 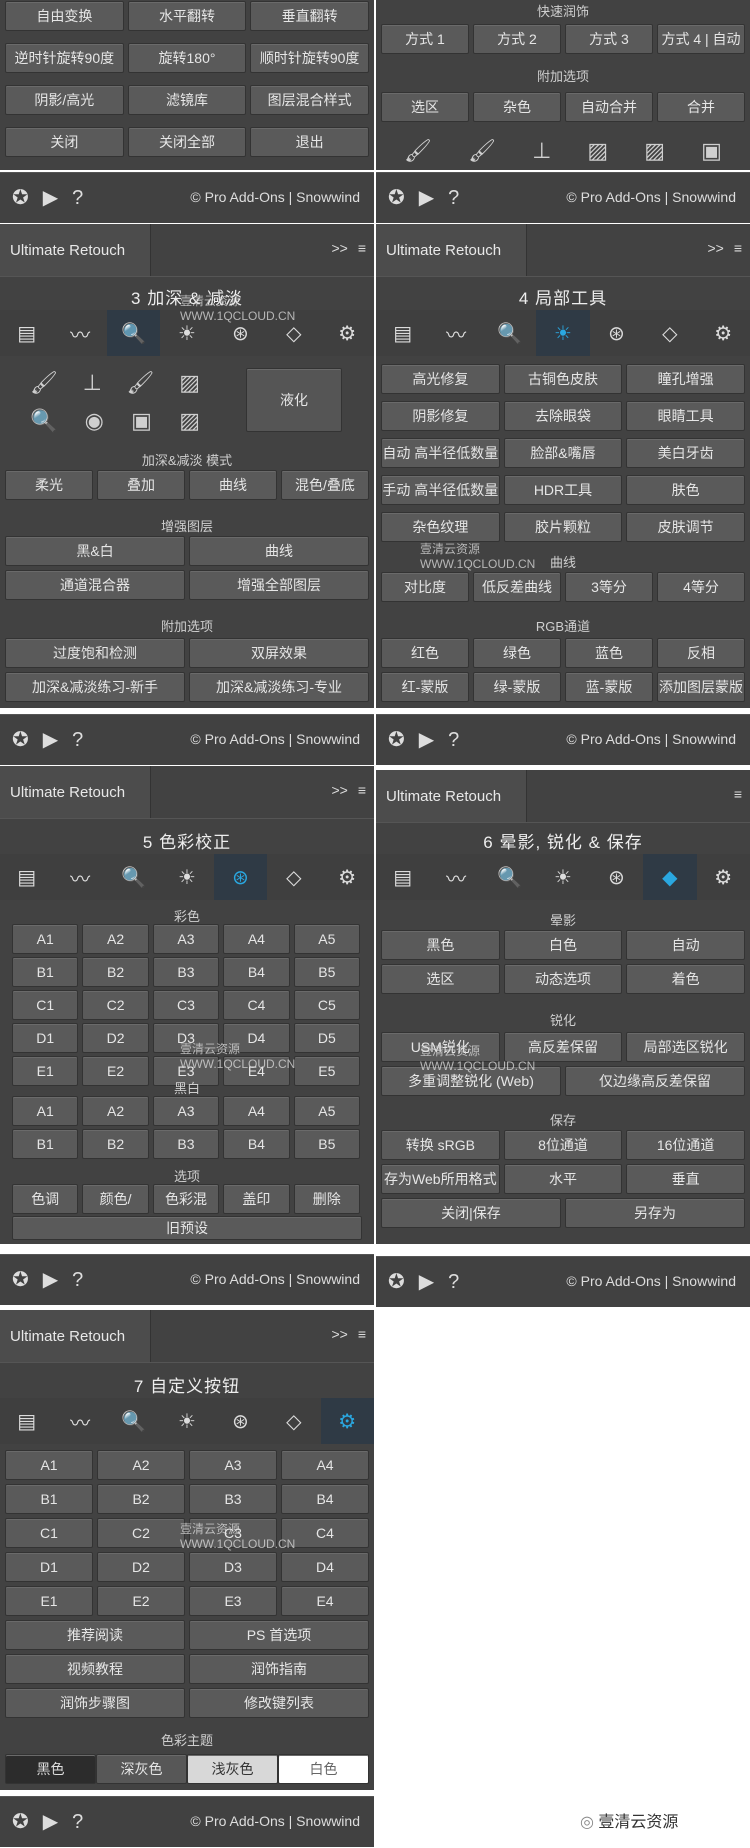 I want to click on stamp-visible-button: 盖印, so click(x=256, y=1199).